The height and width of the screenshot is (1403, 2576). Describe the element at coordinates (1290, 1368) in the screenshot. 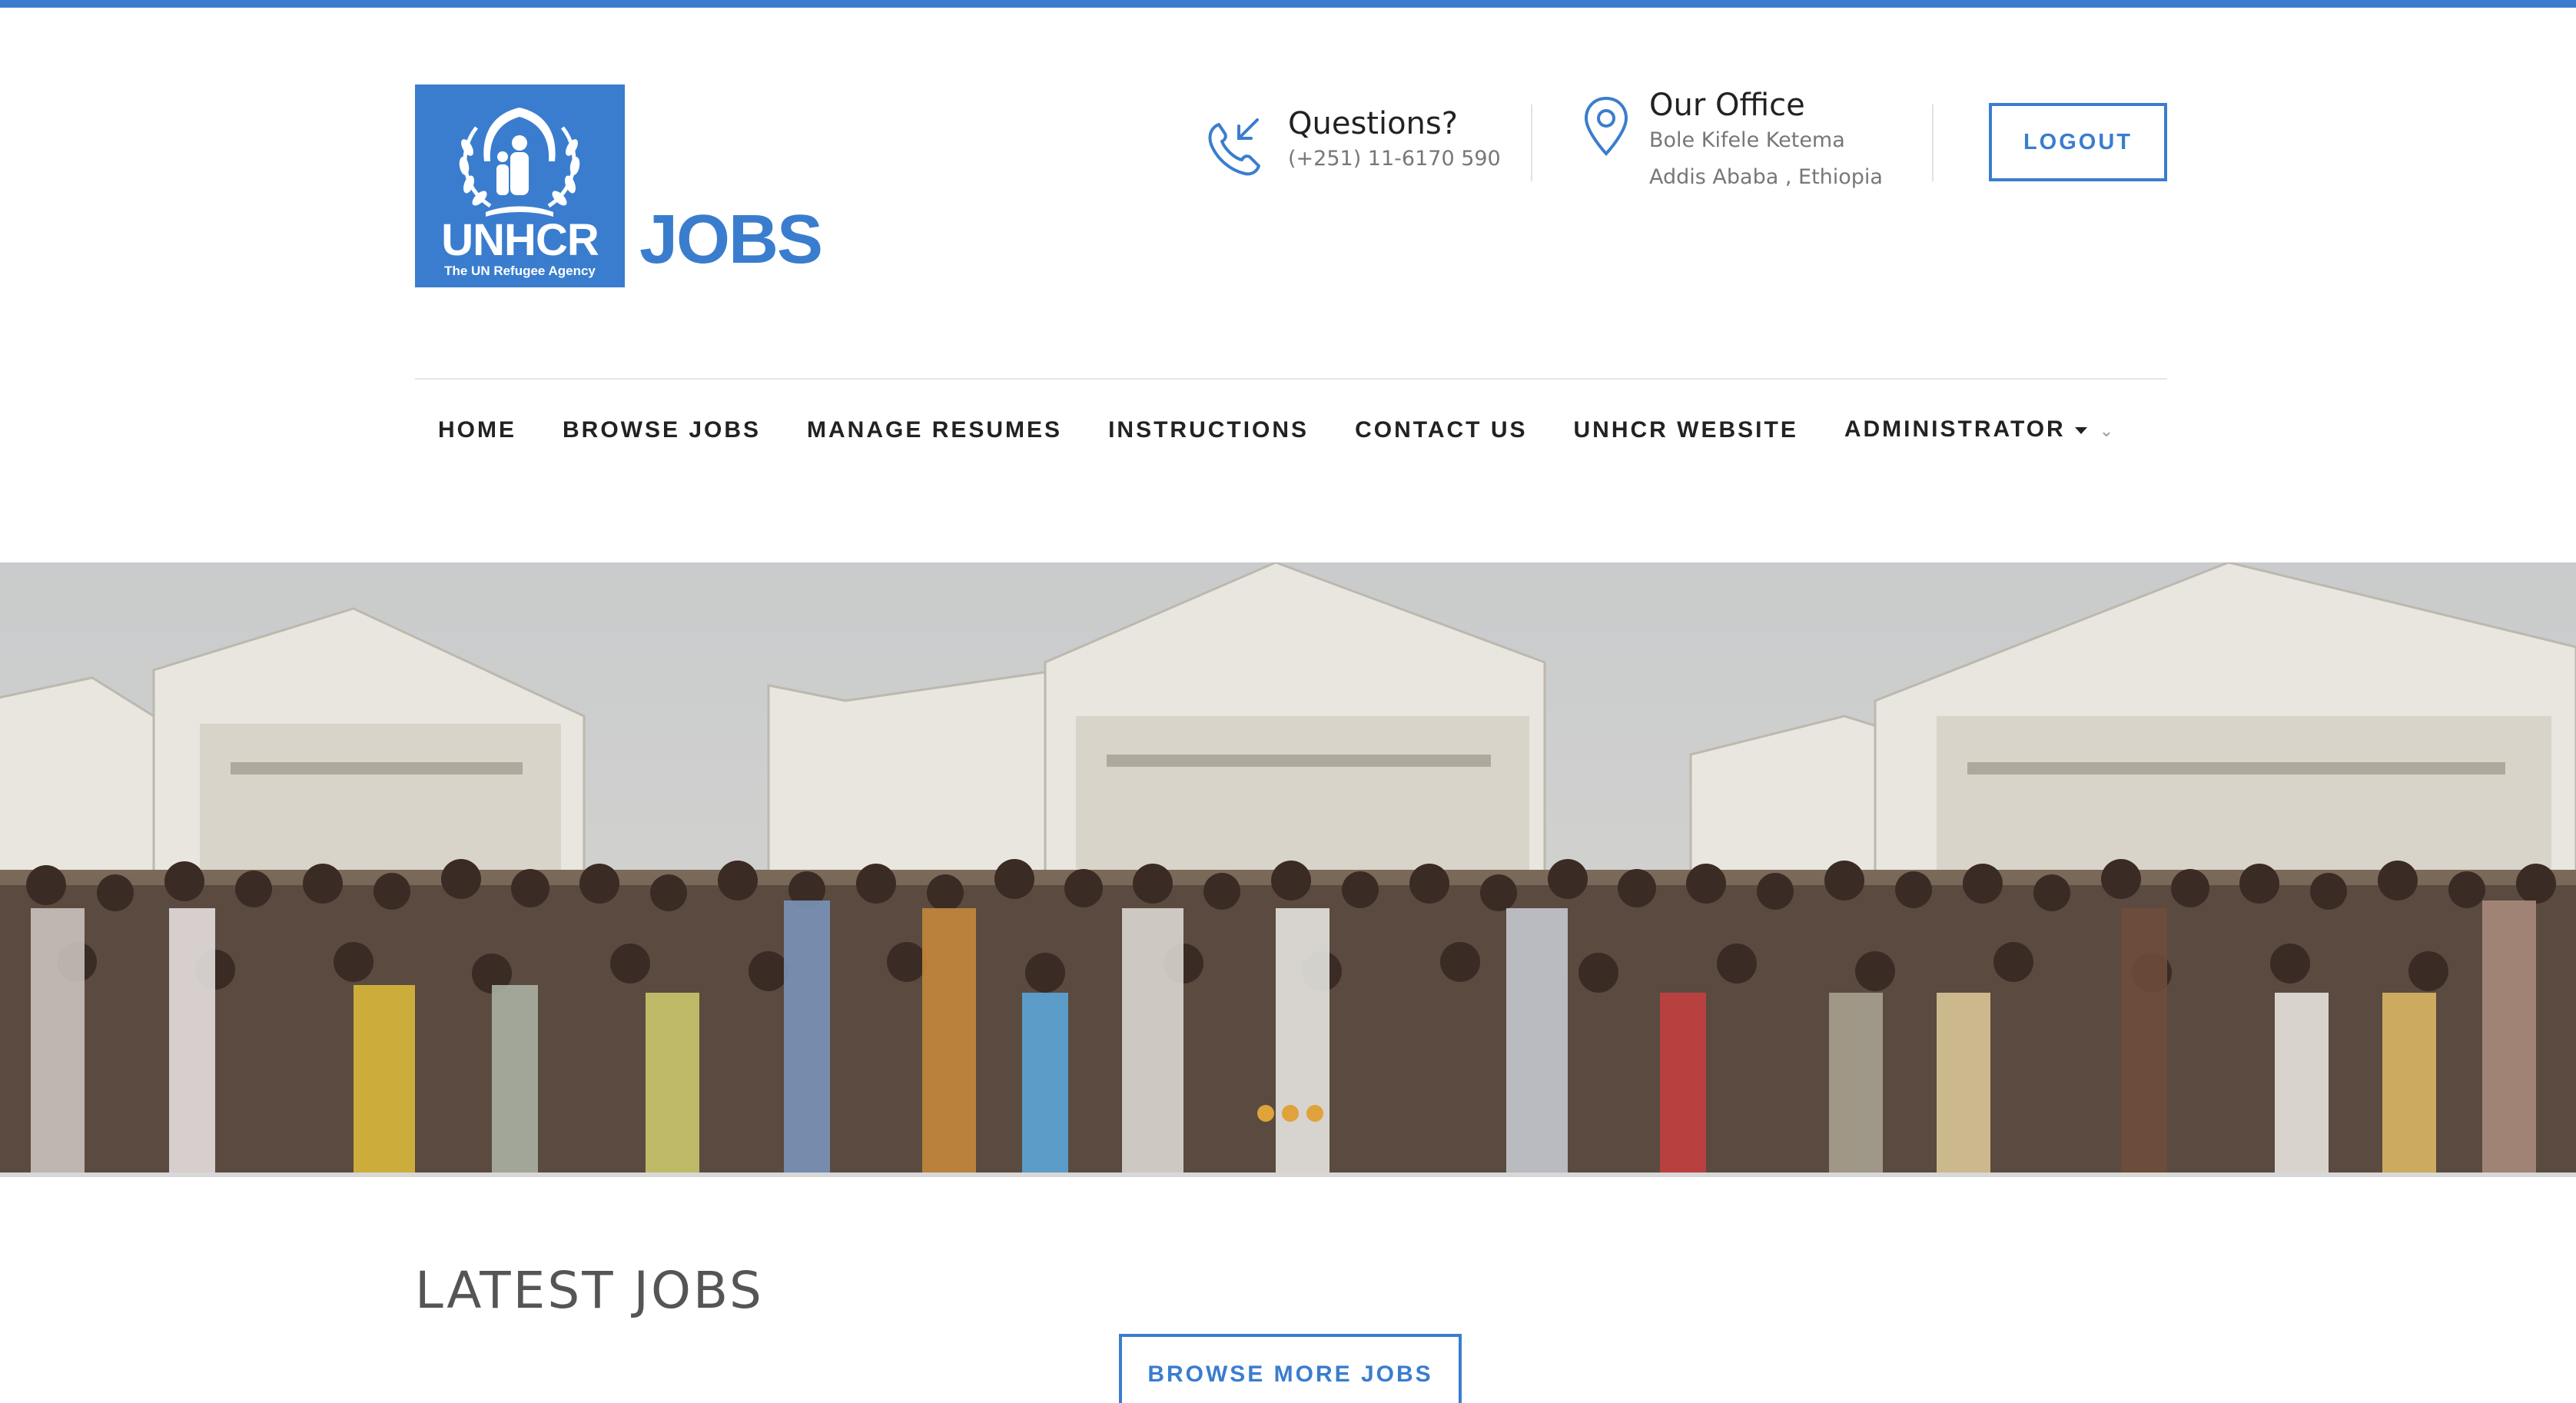

I see `browse-more-jobs-button: BROWSE MORE JOBS` at that location.